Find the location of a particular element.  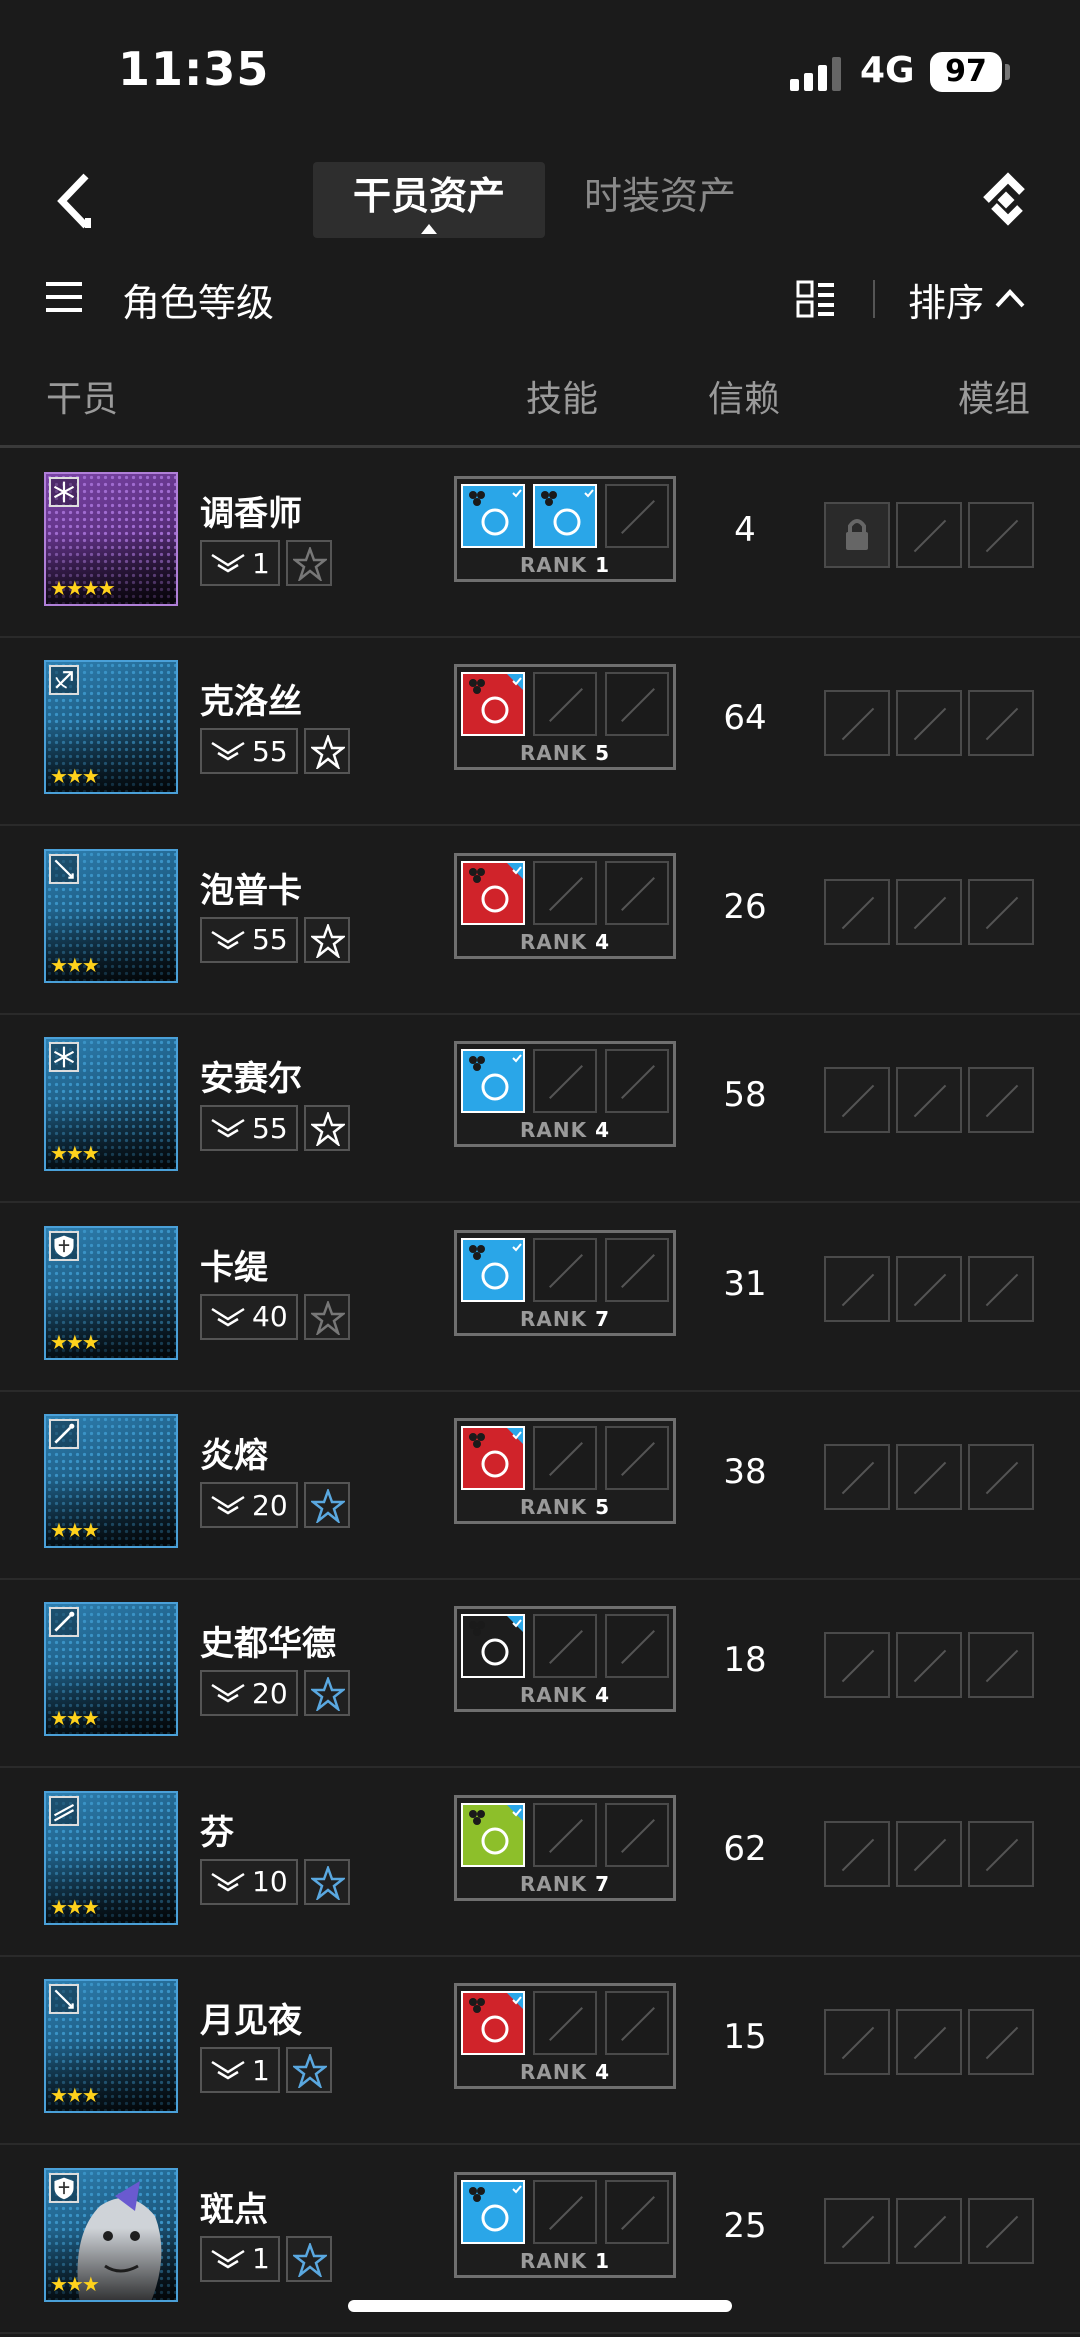

operator-row: ★★★ 克洛丝 55 RANK 5 64 is located at coordinates (540, 732).